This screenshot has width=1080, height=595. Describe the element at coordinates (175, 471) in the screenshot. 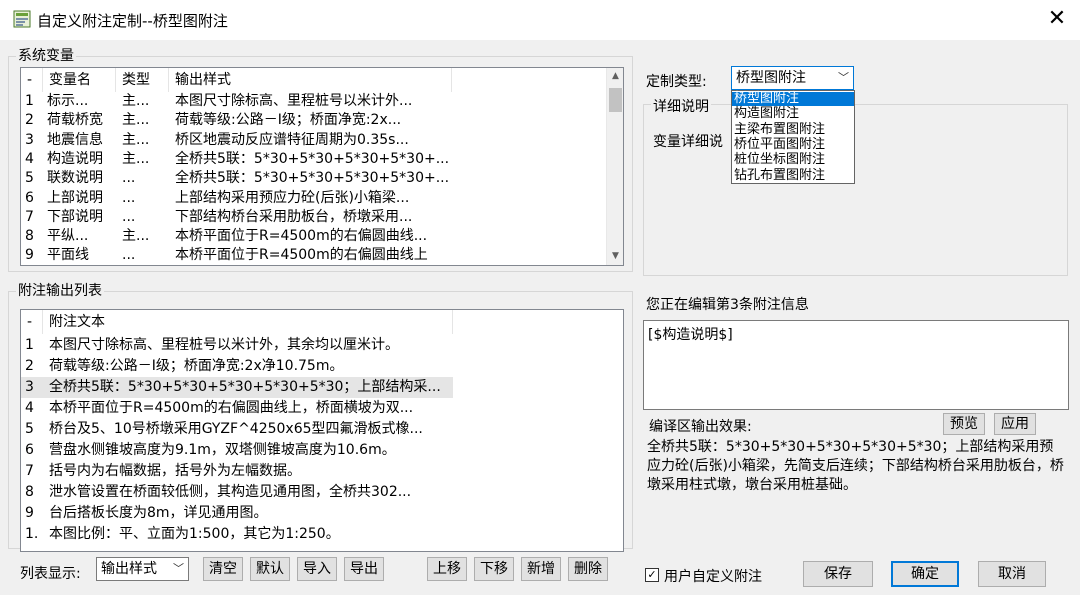

I see `note-text-cell: 括号内为右幅数据，括号外为左幅数据。` at that location.